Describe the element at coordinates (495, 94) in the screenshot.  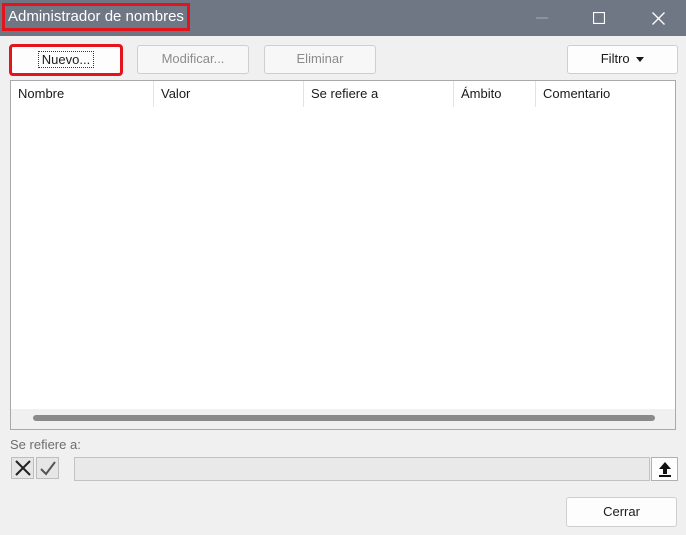
I see `column-header-scope: Ámbito` at that location.